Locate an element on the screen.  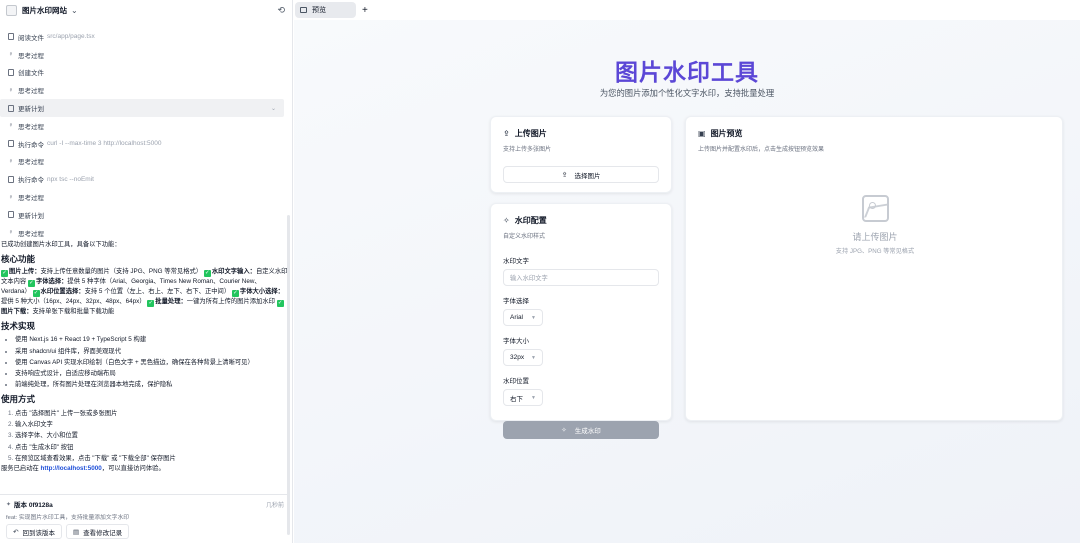
new-tab-icon: + is located at coordinates (365, 10).